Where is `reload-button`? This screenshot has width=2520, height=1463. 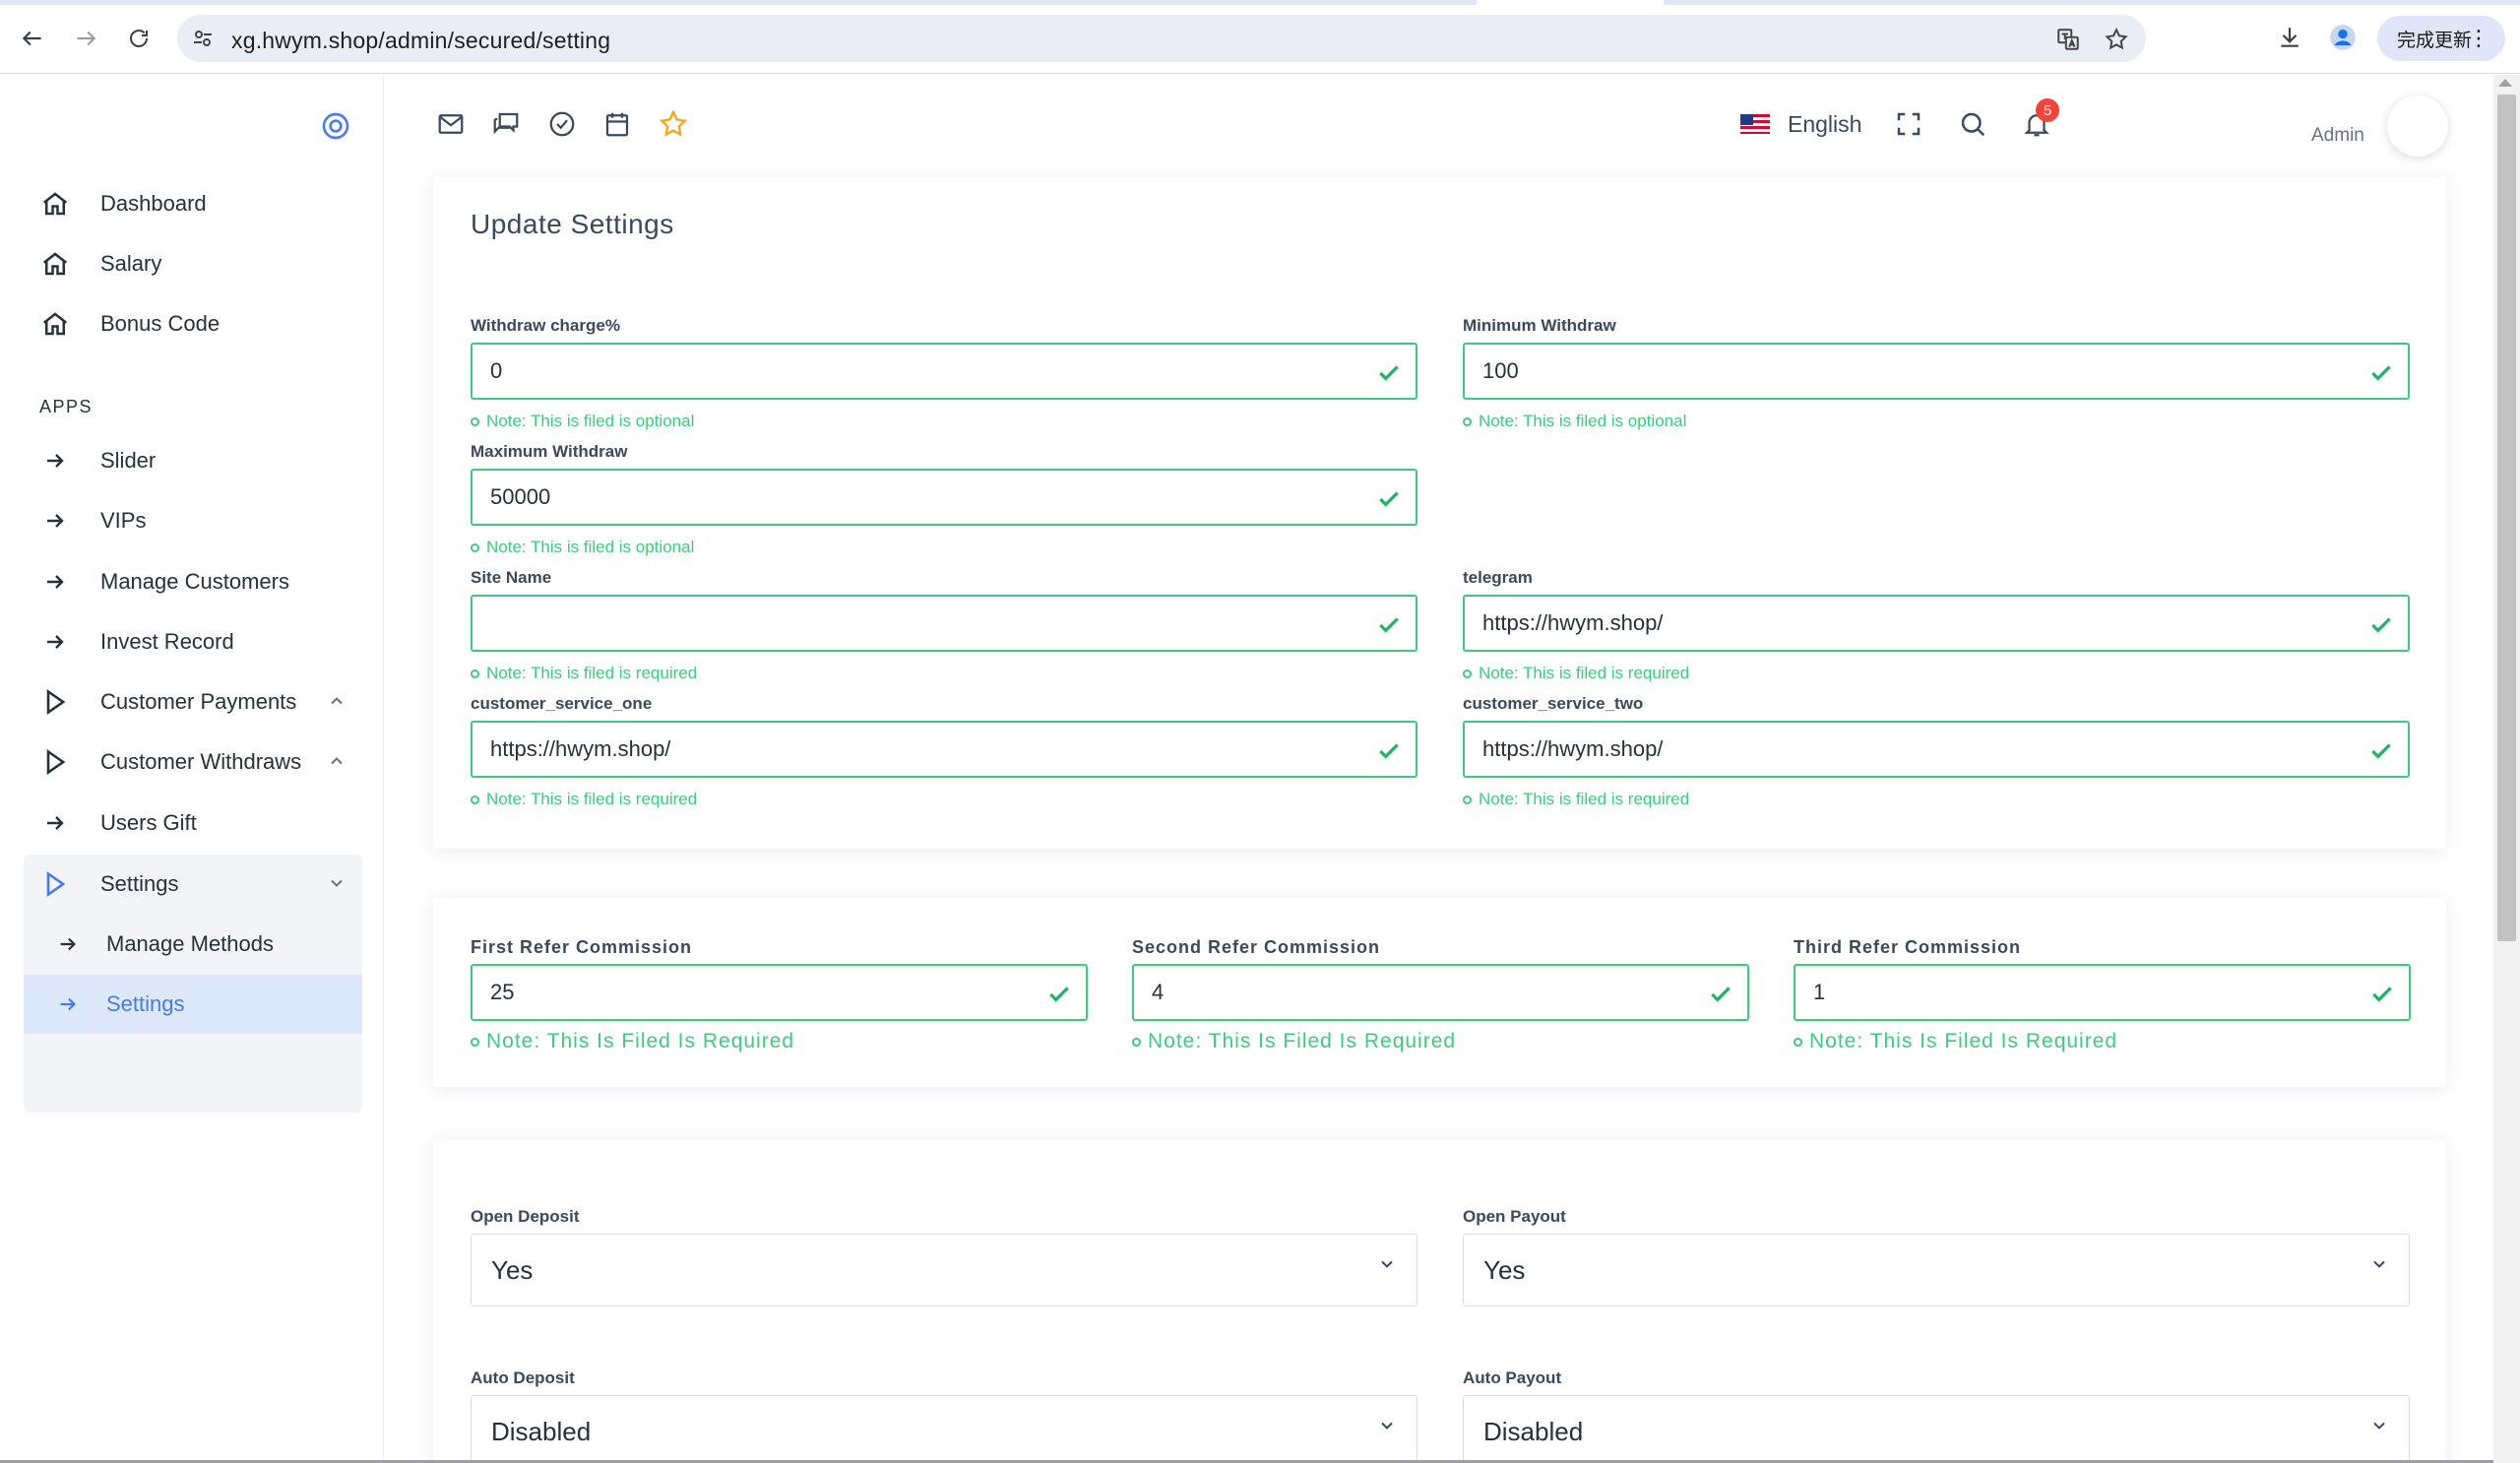 reload-button is located at coordinates (138, 39).